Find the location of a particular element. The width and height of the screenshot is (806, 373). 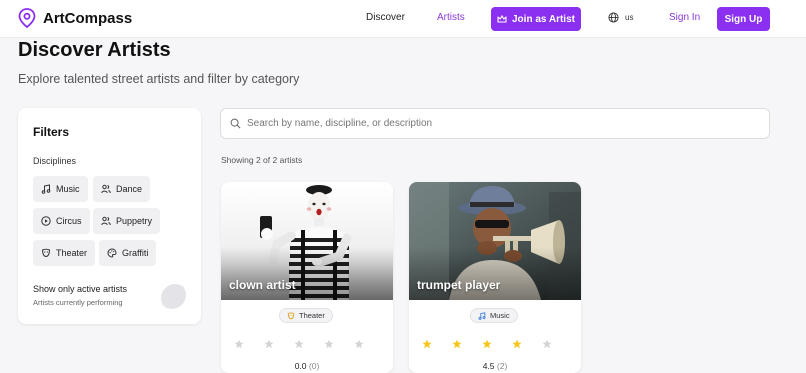

discipline-chip-music: Music is located at coordinates (60, 189).